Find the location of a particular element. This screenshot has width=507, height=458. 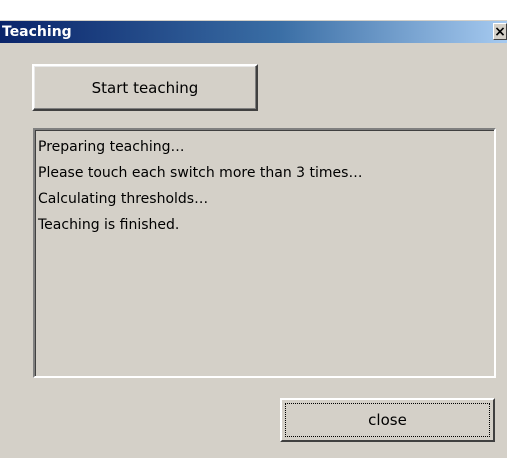

close-icon: × is located at coordinates (500, 31).